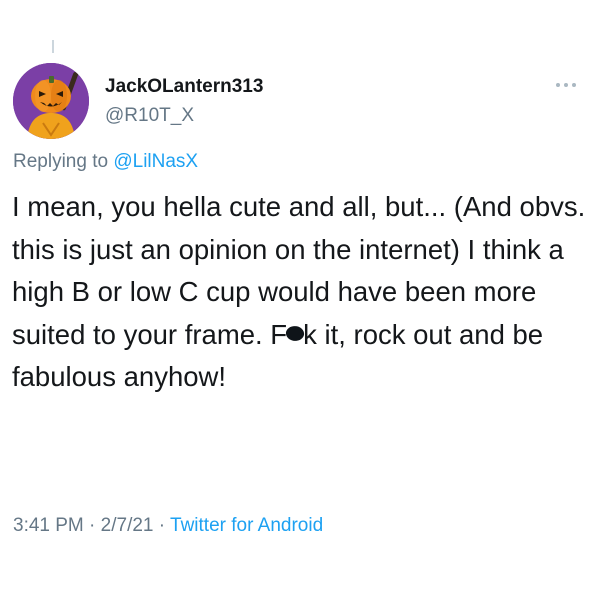 Image resolution: width=595 pixels, height=595 pixels. What do you see at coordinates (53, 46) in the screenshot?
I see `thread-connector-line` at bounding box center [53, 46].